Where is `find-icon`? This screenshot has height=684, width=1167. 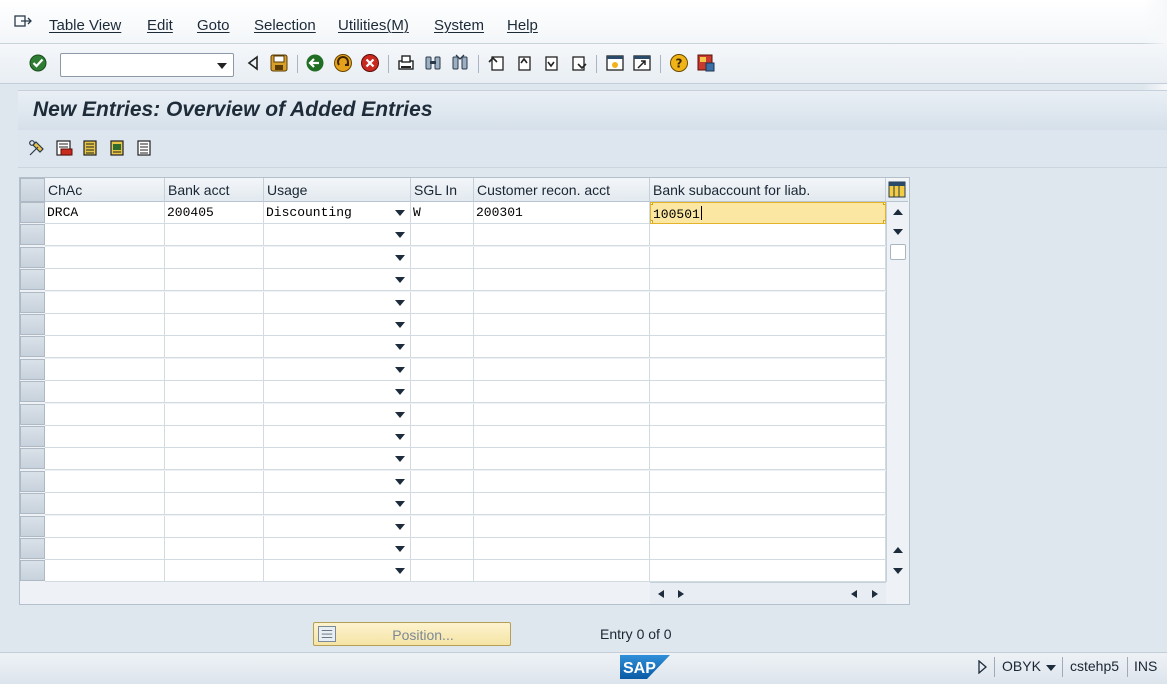
find-icon is located at coordinates (433, 63).